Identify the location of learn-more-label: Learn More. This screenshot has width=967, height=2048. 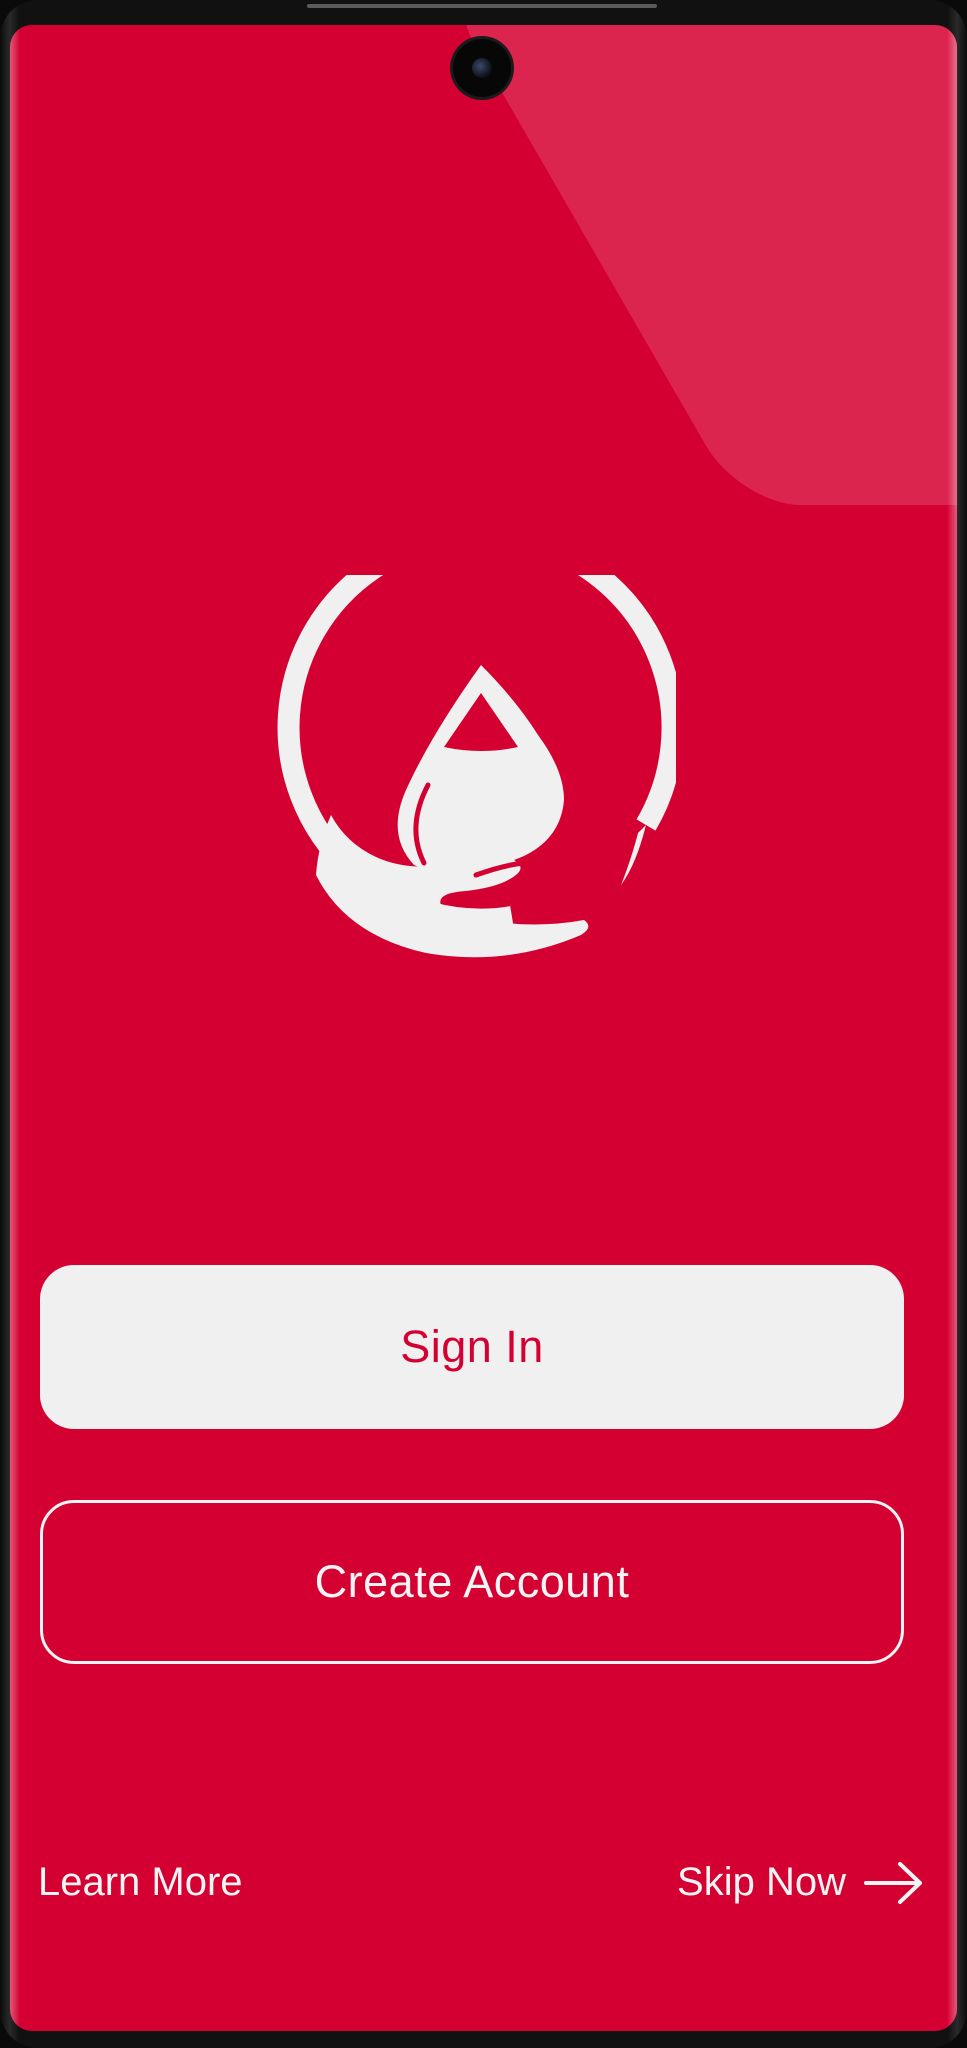
(140, 1882).